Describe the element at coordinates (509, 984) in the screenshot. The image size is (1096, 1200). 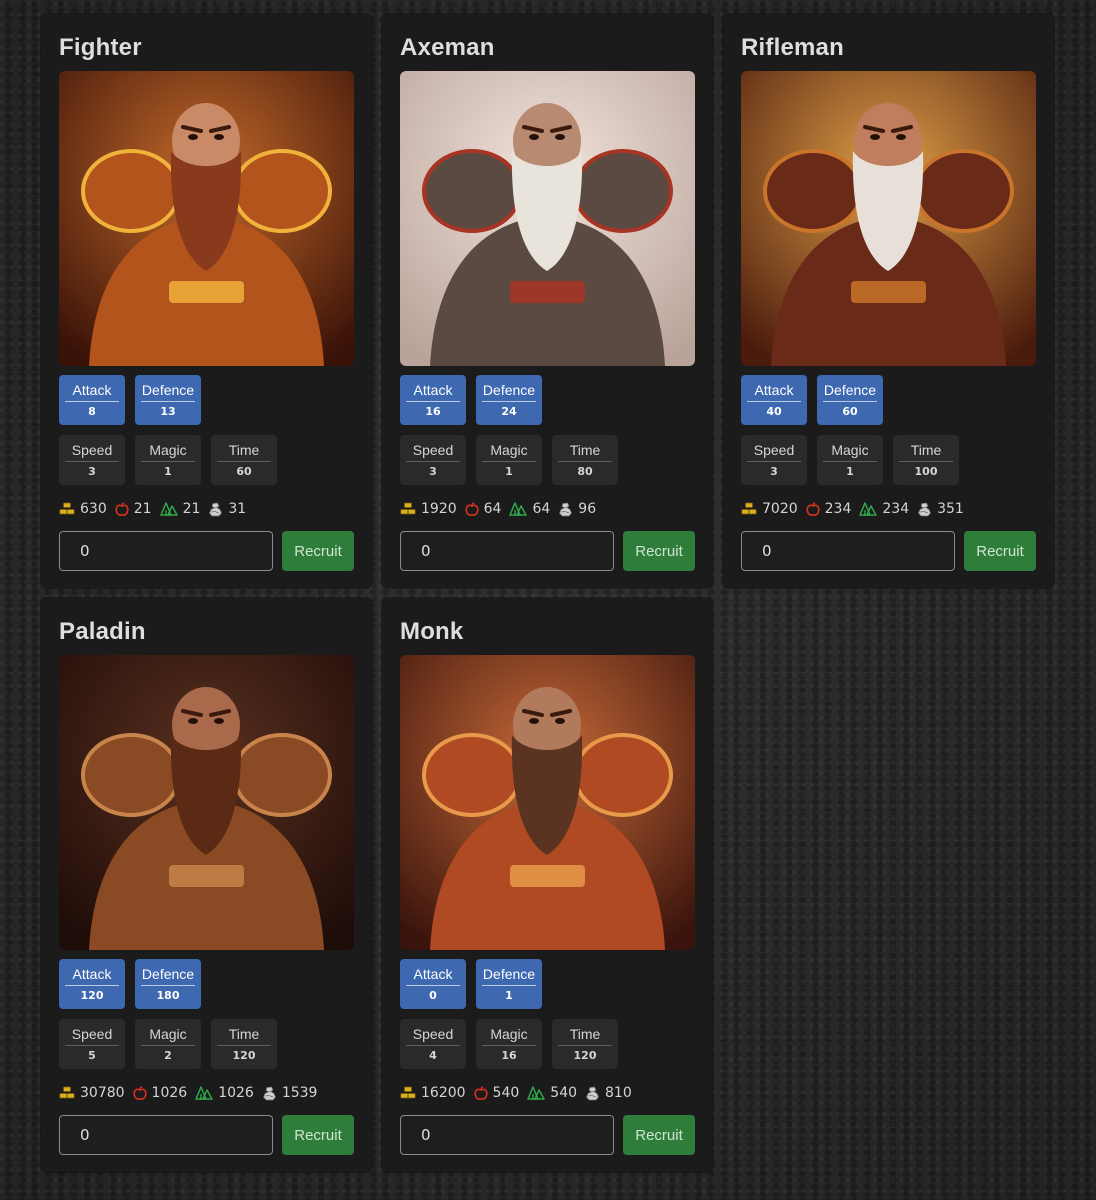
I see `defence-stat: Defence 1` at that location.